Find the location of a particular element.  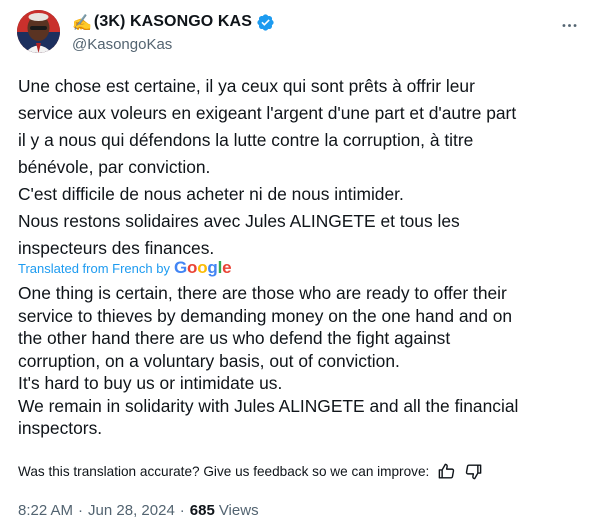

more-options-button is located at coordinates (569, 25).